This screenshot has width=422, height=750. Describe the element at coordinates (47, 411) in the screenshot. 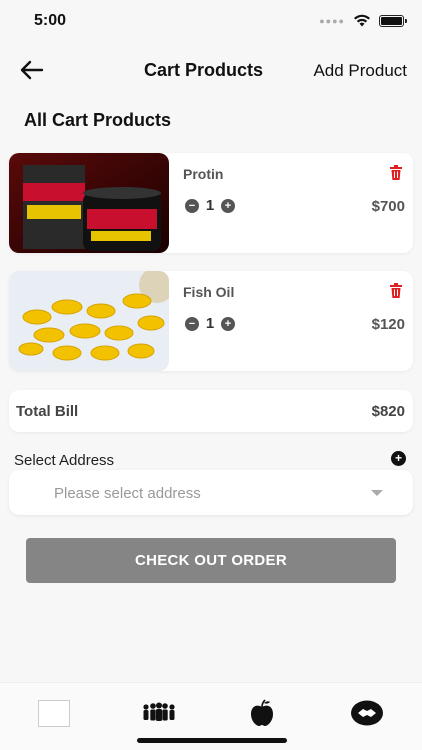

I see `total-bill-label: Total Bill` at that location.